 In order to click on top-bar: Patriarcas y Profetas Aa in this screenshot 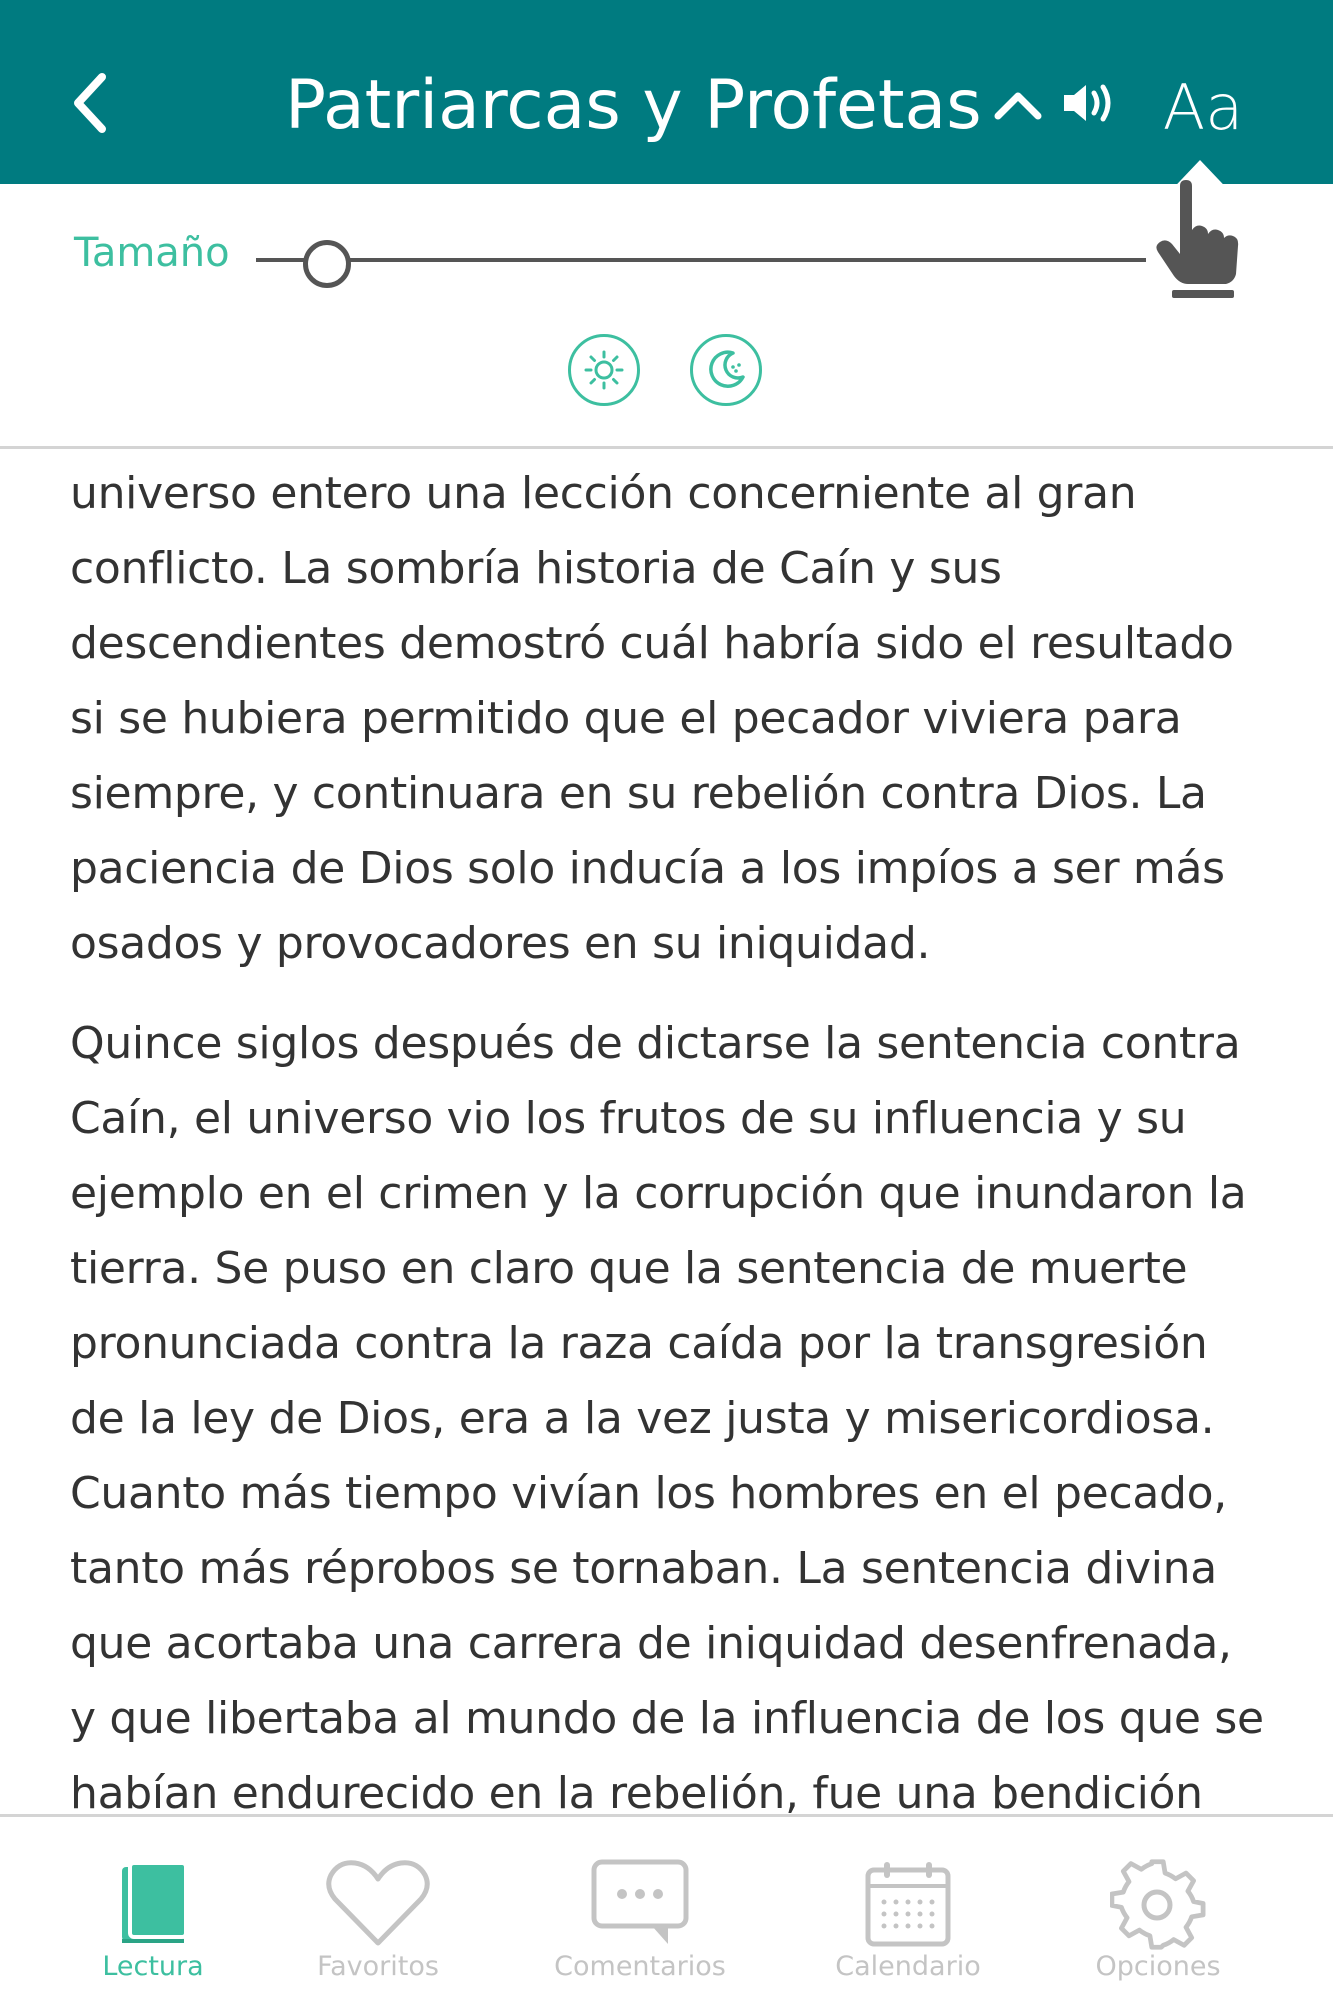, I will do `click(666, 92)`.